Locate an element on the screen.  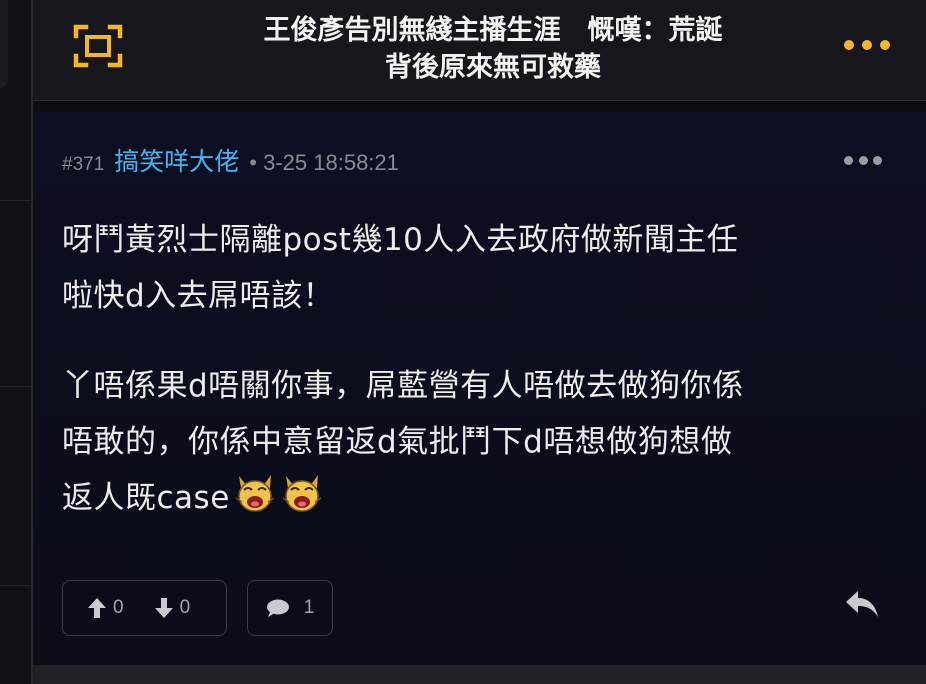
post-text-line: 返人既case is located at coordinates (482, 498).